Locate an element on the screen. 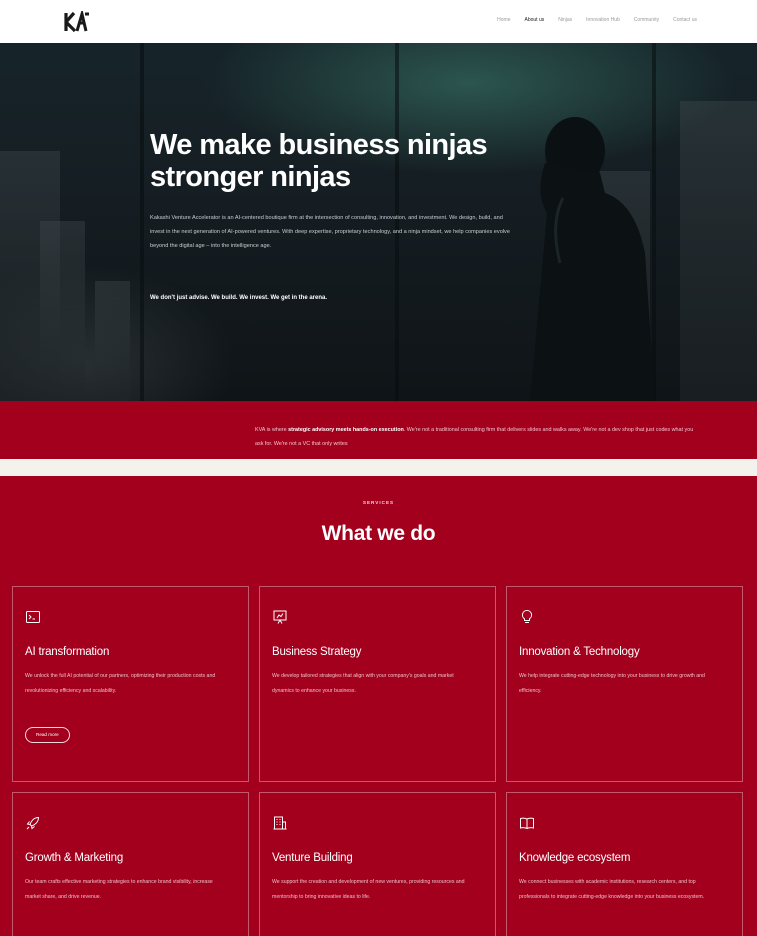 This screenshot has width=757, height=936. hero-title-line-1: We make business ninjas is located at coordinates (319, 145).